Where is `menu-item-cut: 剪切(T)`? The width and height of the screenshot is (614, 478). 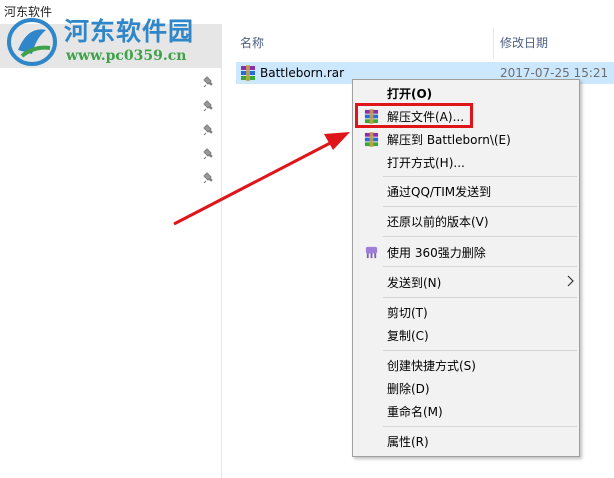 menu-item-cut: 剪切(T) is located at coordinates (466, 312).